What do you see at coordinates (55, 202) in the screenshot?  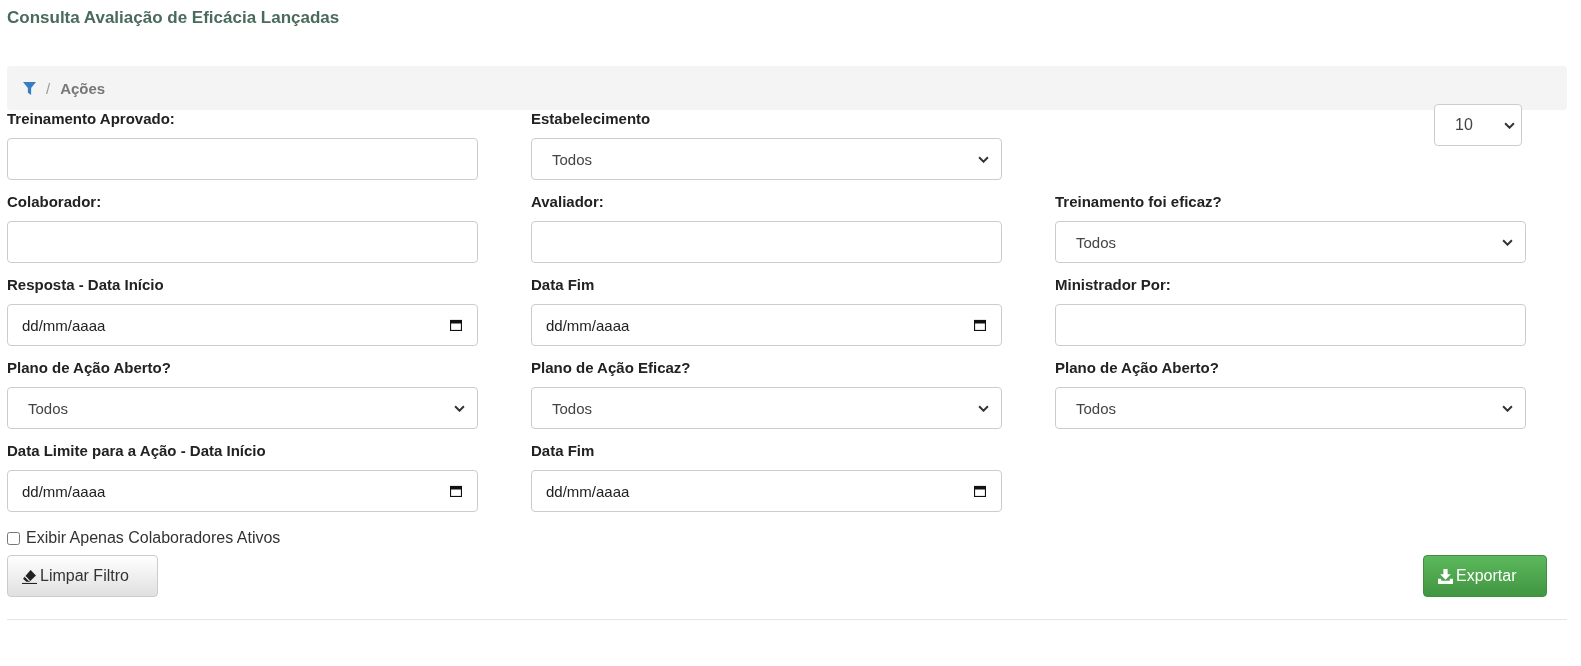 I see `field-label: Colaborador:` at bounding box center [55, 202].